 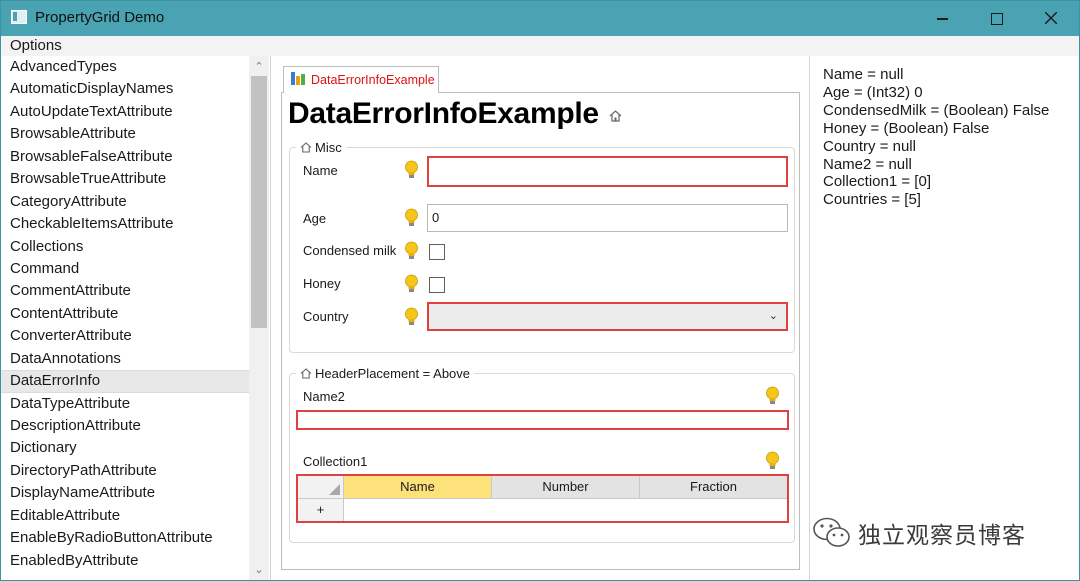 I want to click on page-title: DataErrorInfoExample, so click(x=443, y=113).